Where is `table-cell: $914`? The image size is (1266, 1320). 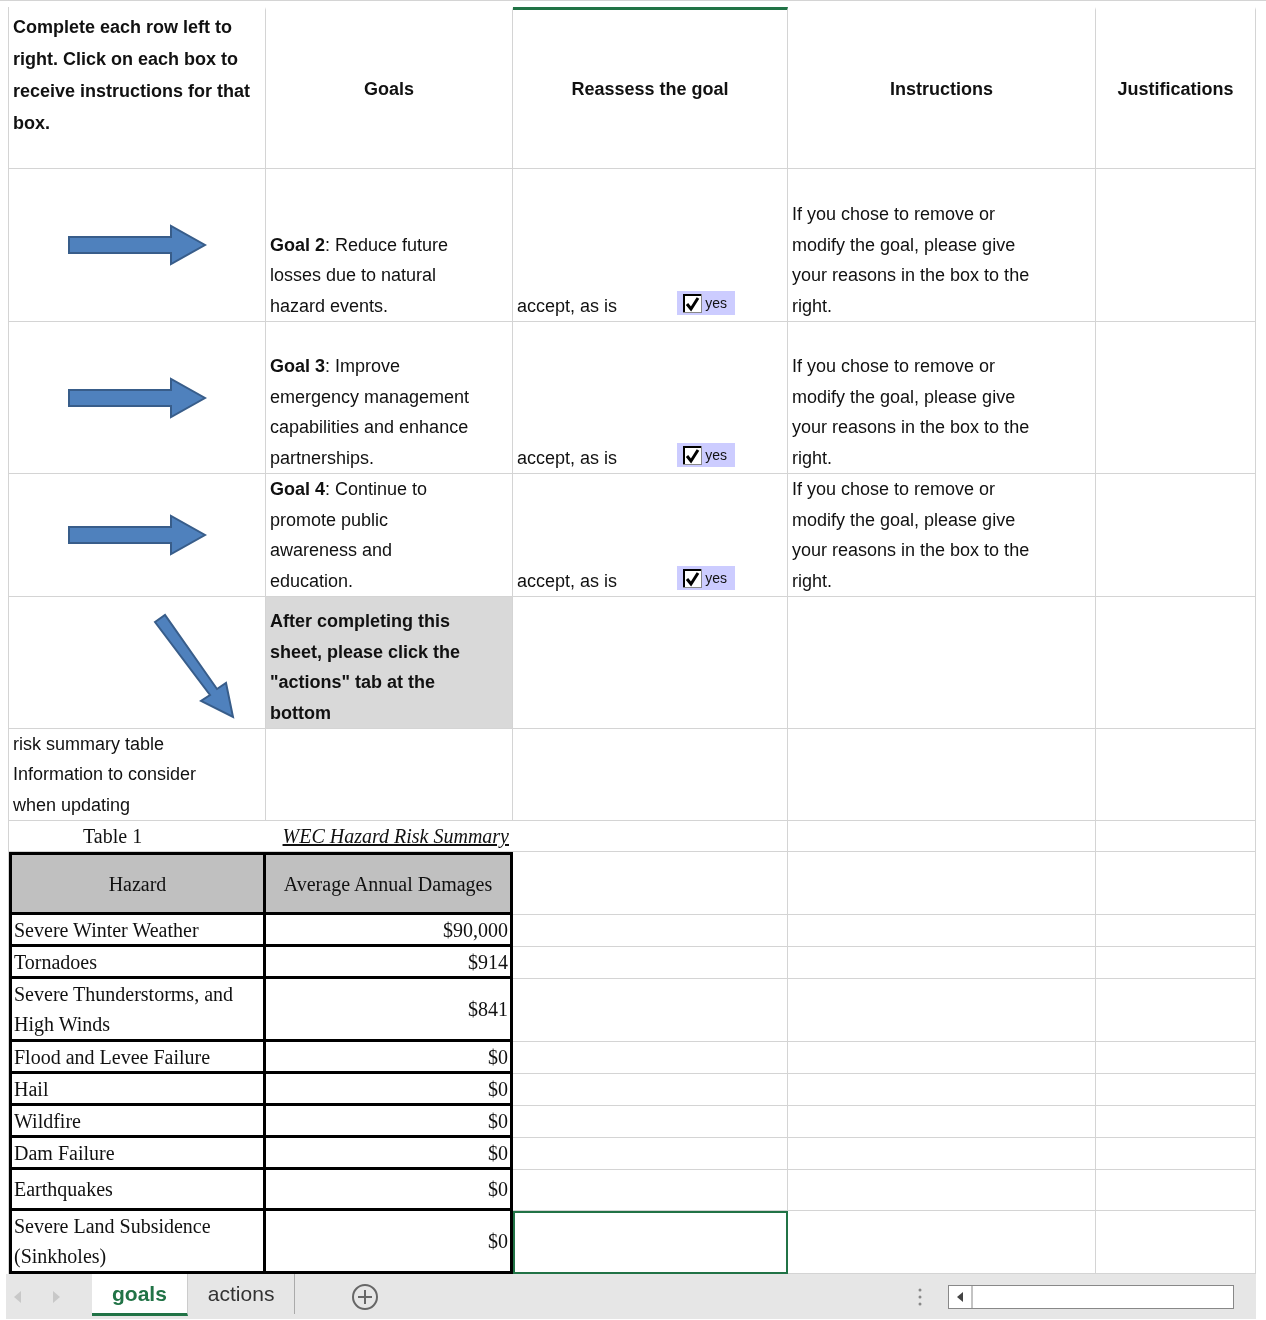 table-cell: $914 is located at coordinates (389, 963).